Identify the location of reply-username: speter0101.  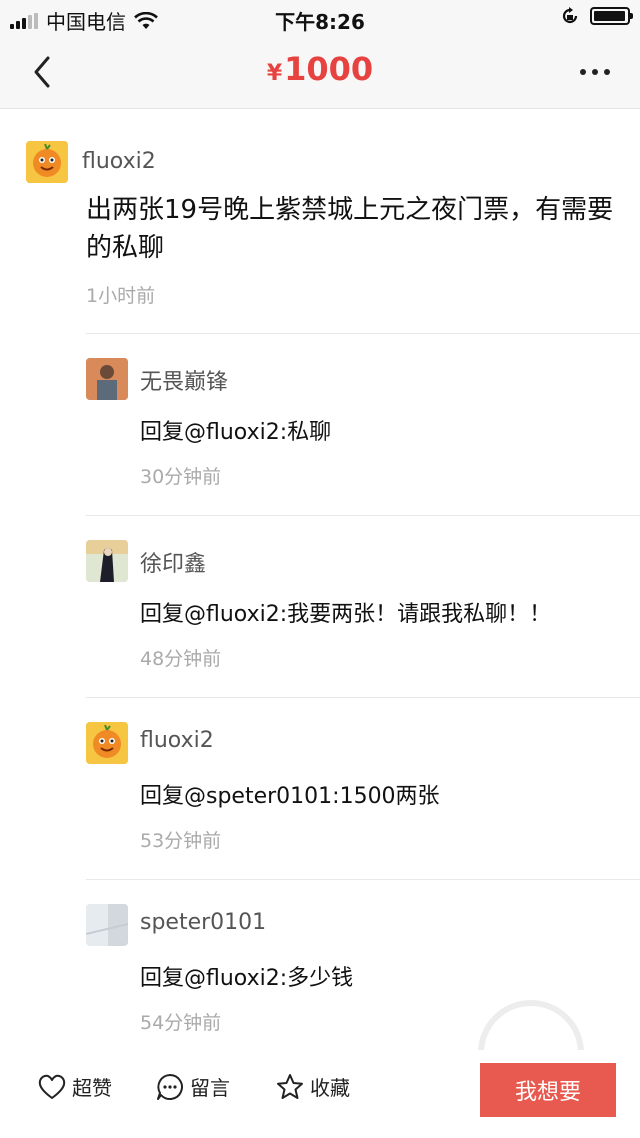
(203, 922).